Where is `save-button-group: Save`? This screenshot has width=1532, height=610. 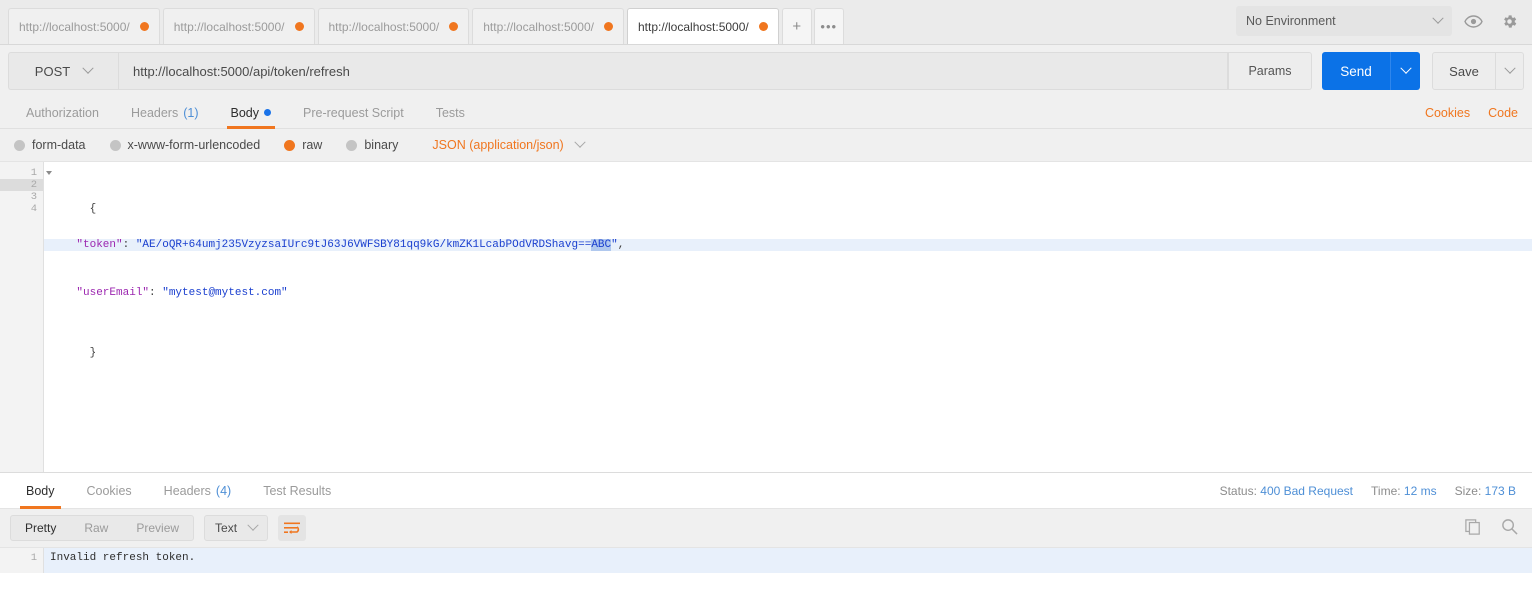
save-button-group: Save is located at coordinates (1478, 71).